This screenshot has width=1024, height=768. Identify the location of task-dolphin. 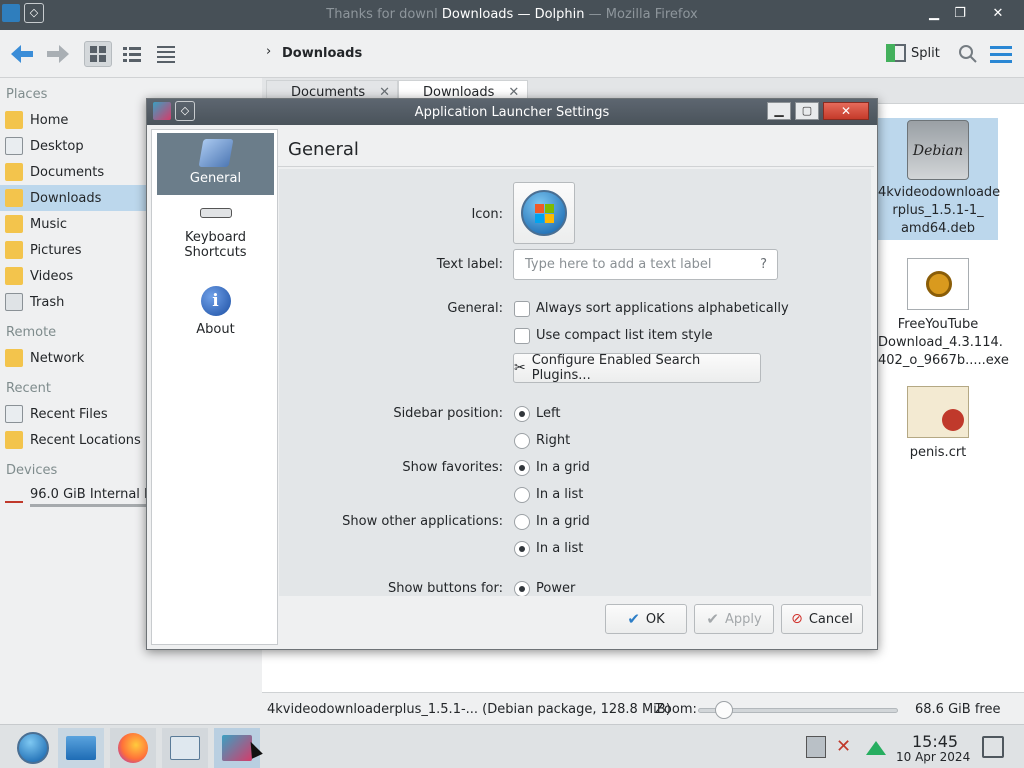
(81, 748).